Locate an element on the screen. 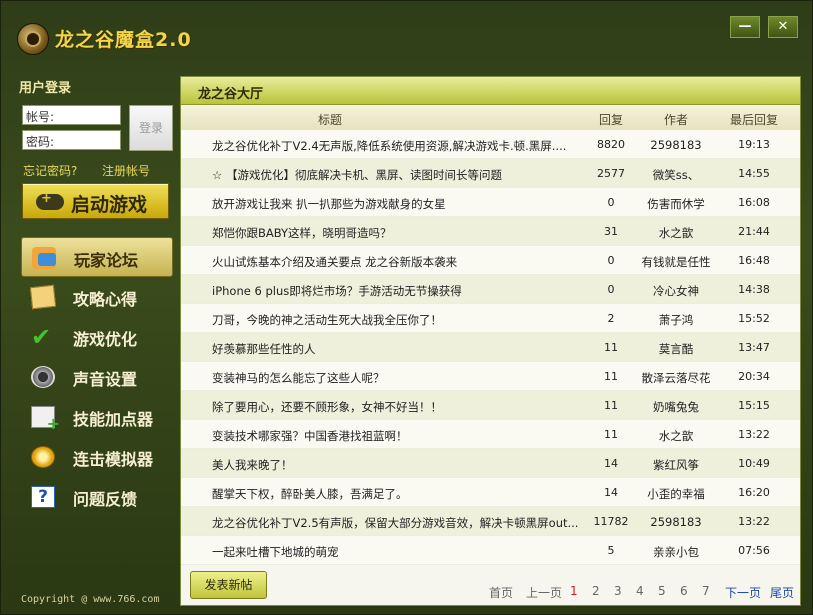 The width and height of the screenshot is (813, 615). thread-title: 郑恺你跟BABY这样，晓明哥造吗？ is located at coordinates (404, 233).